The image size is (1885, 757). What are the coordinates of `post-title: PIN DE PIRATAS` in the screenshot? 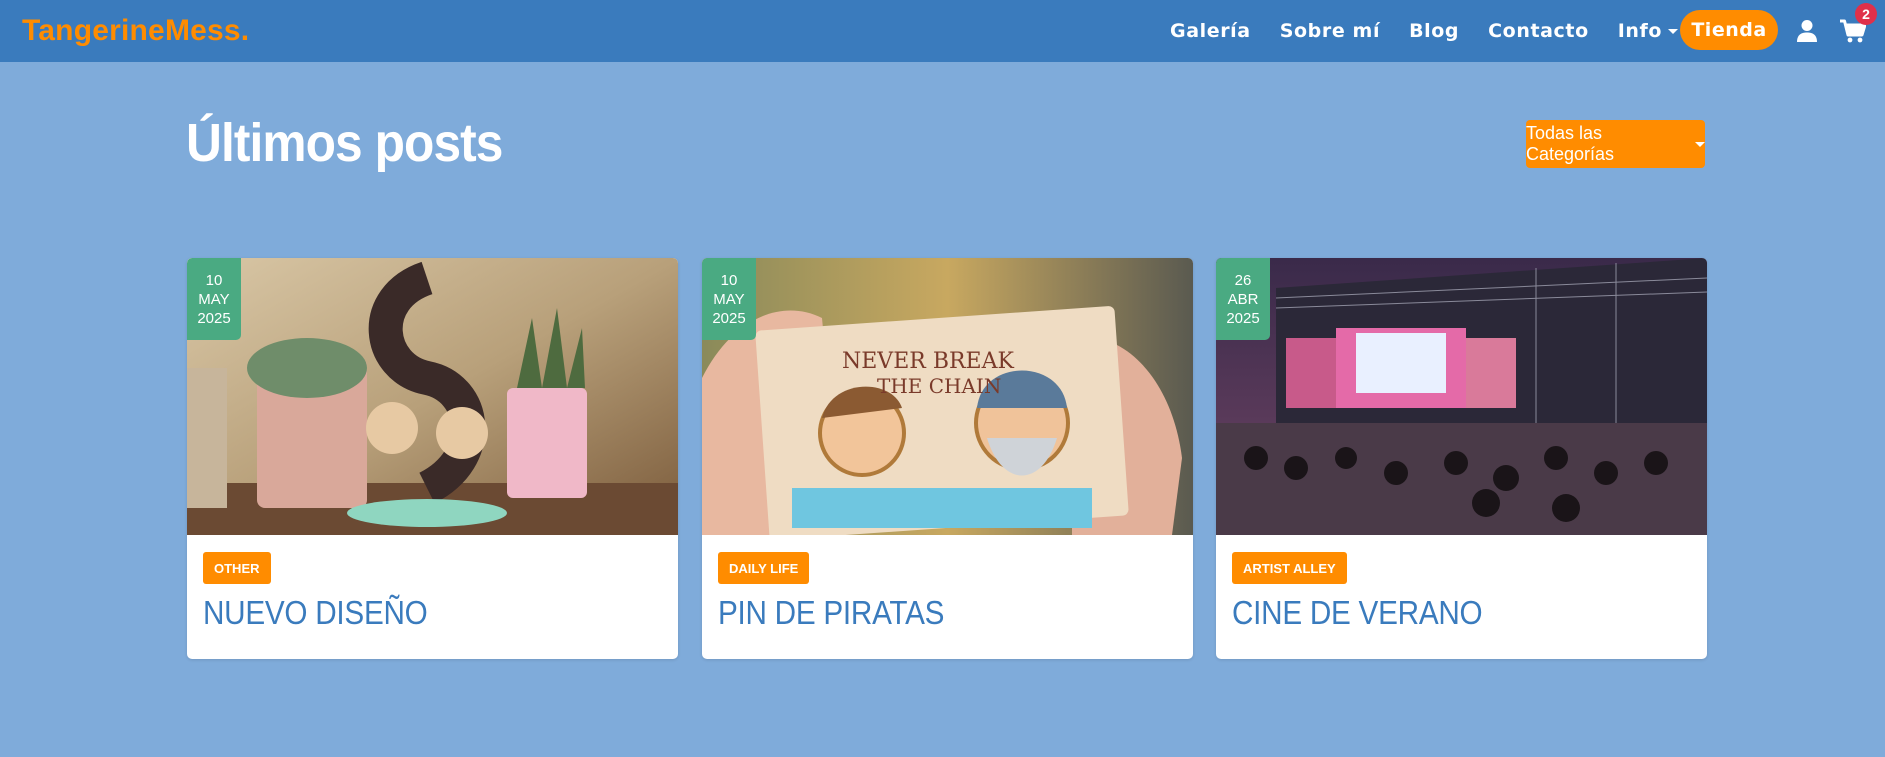 It's located at (831, 613).